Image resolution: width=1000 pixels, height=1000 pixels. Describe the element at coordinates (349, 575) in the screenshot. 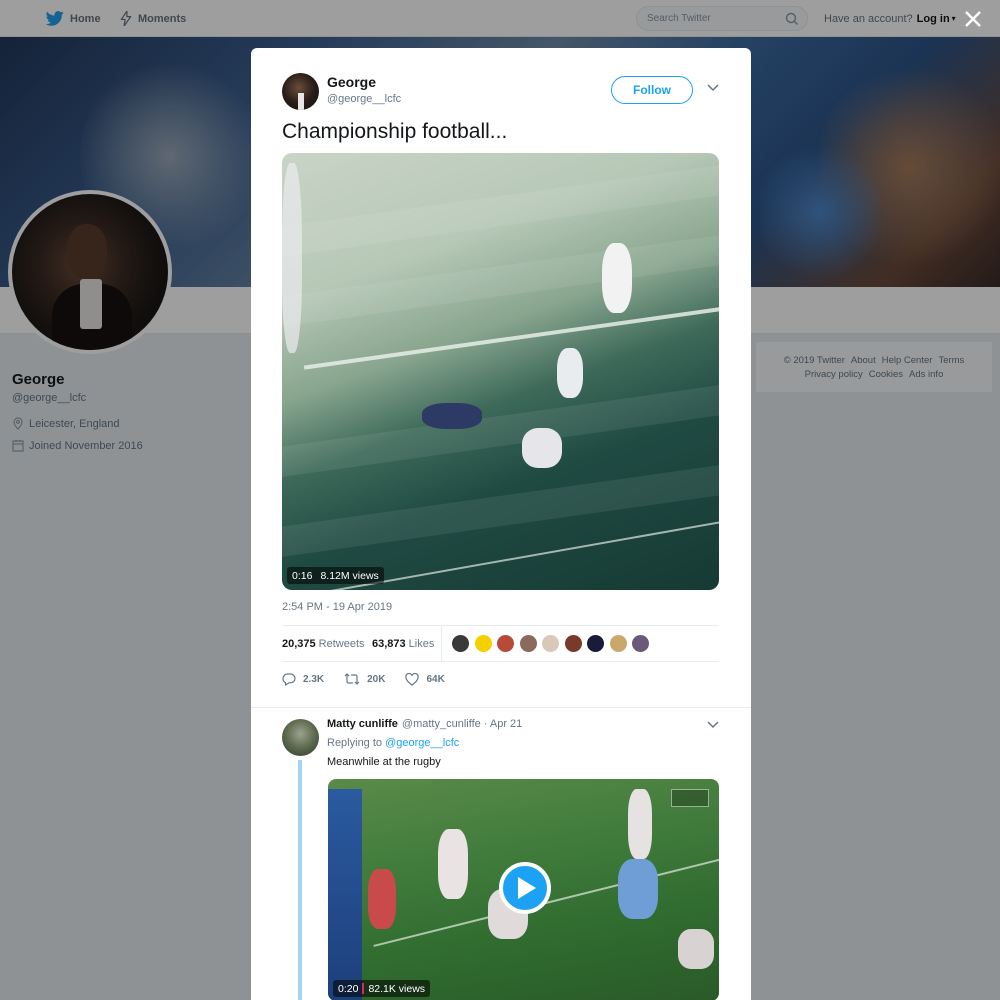

I see `video-views: 8.12M views` at that location.